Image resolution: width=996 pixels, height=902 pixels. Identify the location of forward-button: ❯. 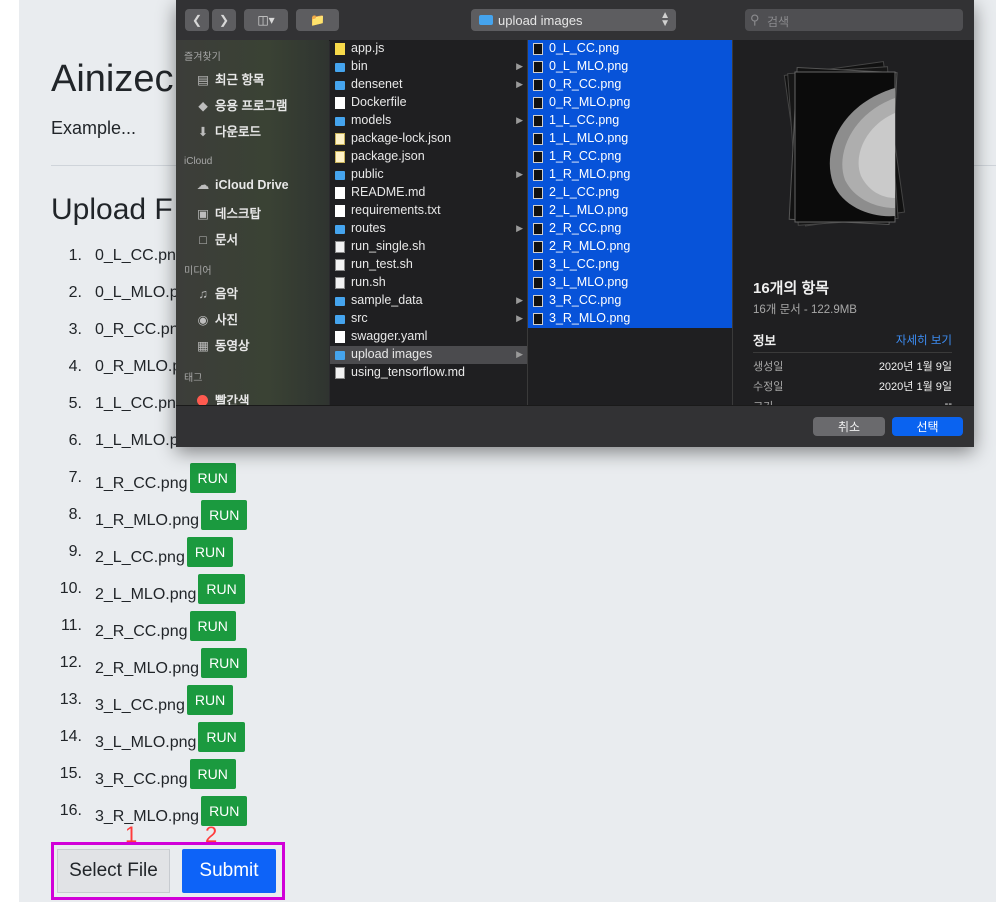
(224, 20).